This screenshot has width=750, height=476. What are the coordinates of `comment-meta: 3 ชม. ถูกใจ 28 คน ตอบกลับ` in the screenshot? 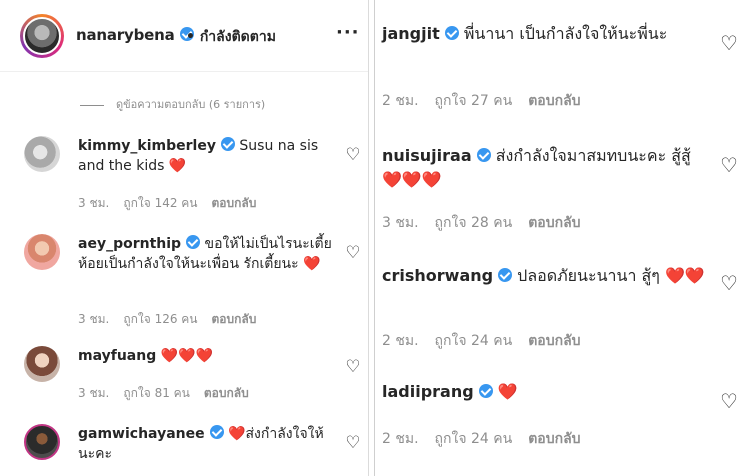 It's located at (489, 223).